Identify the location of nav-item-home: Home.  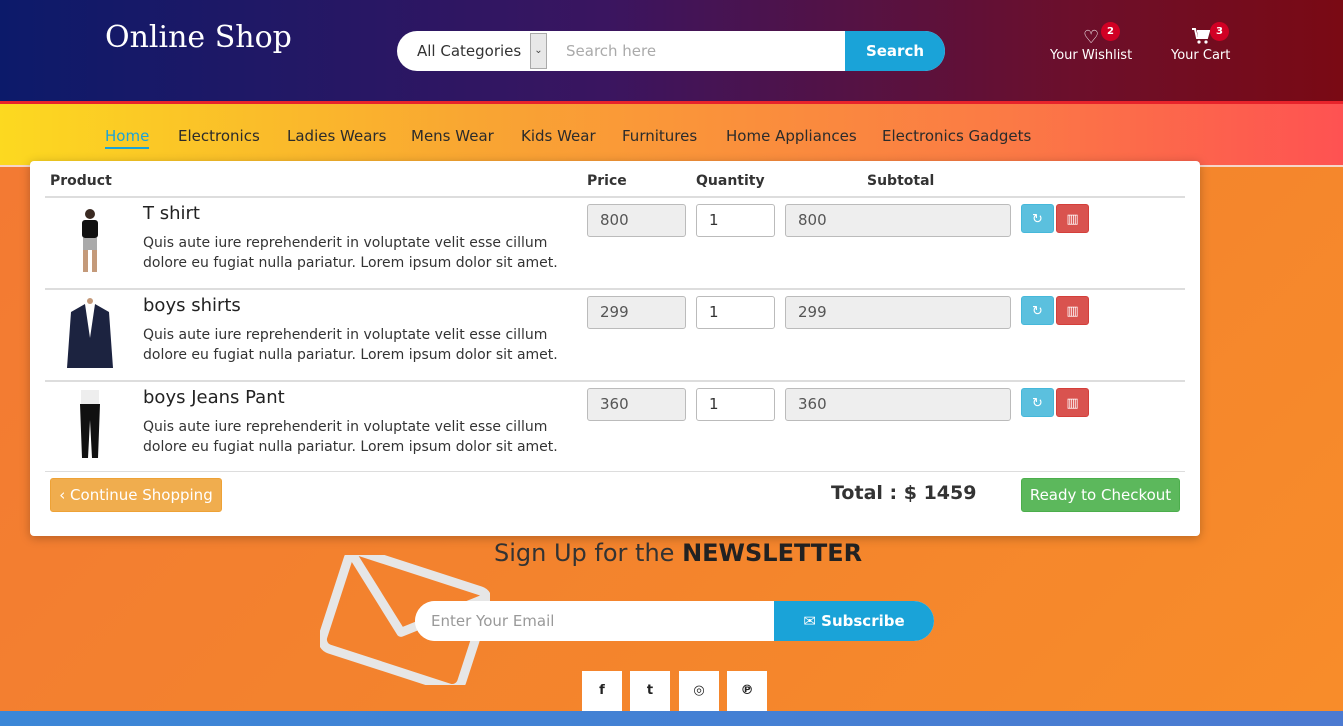
(127, 138).